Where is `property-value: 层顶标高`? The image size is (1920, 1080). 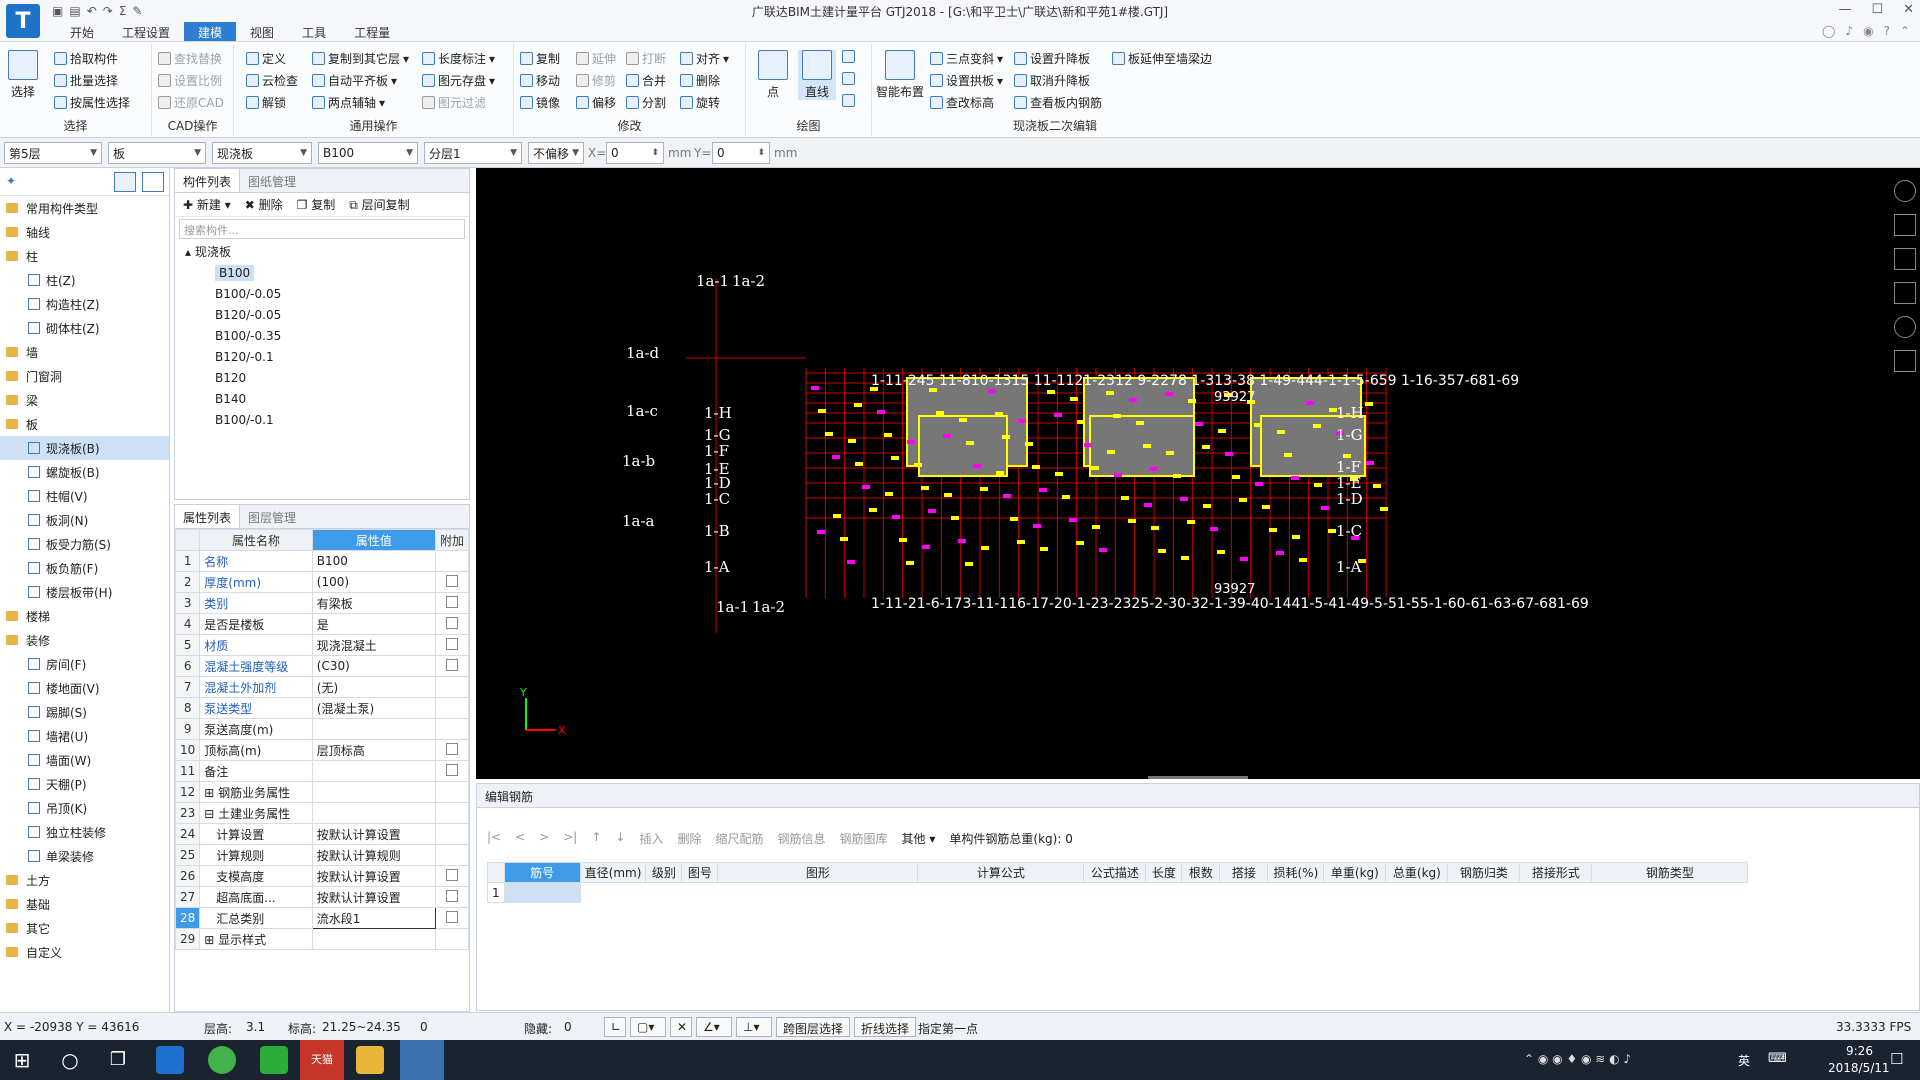 property-value: 层顶标高 is located at coordinates (373, 750).